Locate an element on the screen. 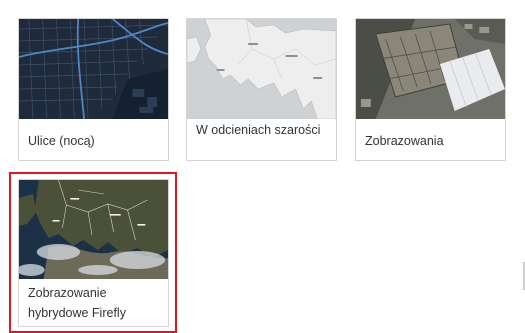  basemap-card-night-streets: Ulice (nocą) is located at coordinates (93, 89).